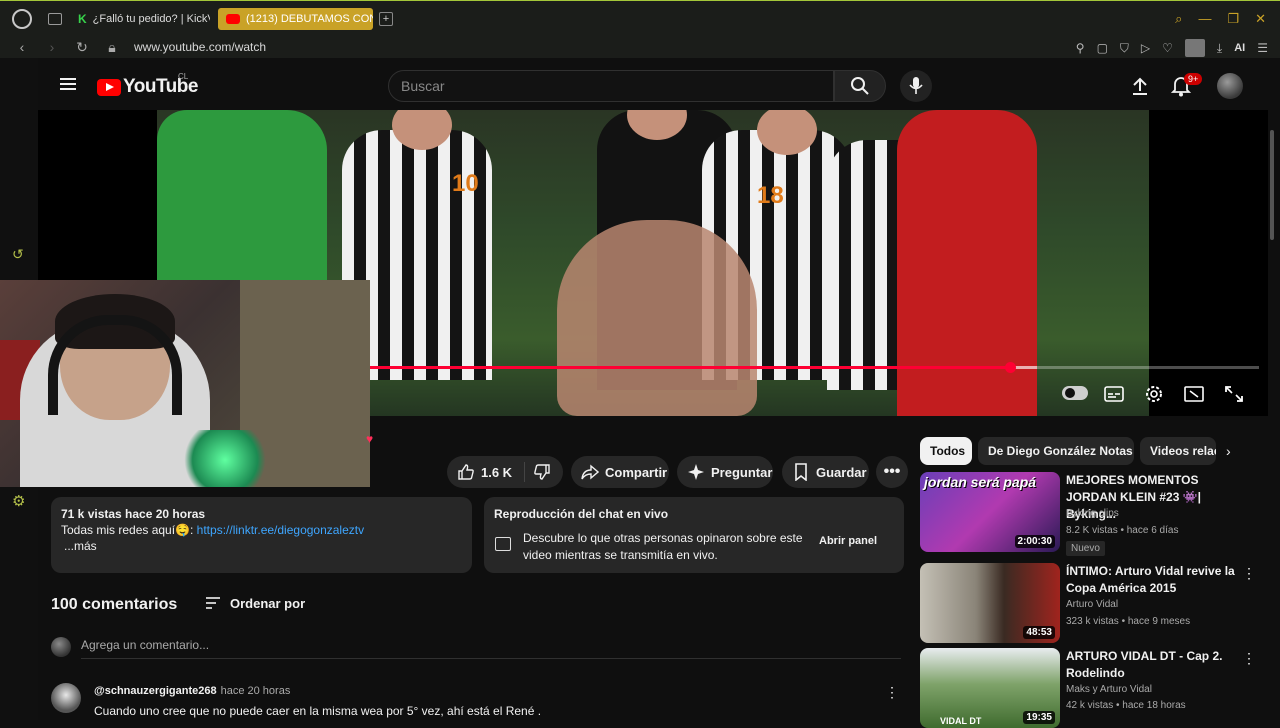  What do you see at coordinates (114, 604) in the screenshot?
I see `comments-count: 100 comentarios` at bounding box center [114, 604].